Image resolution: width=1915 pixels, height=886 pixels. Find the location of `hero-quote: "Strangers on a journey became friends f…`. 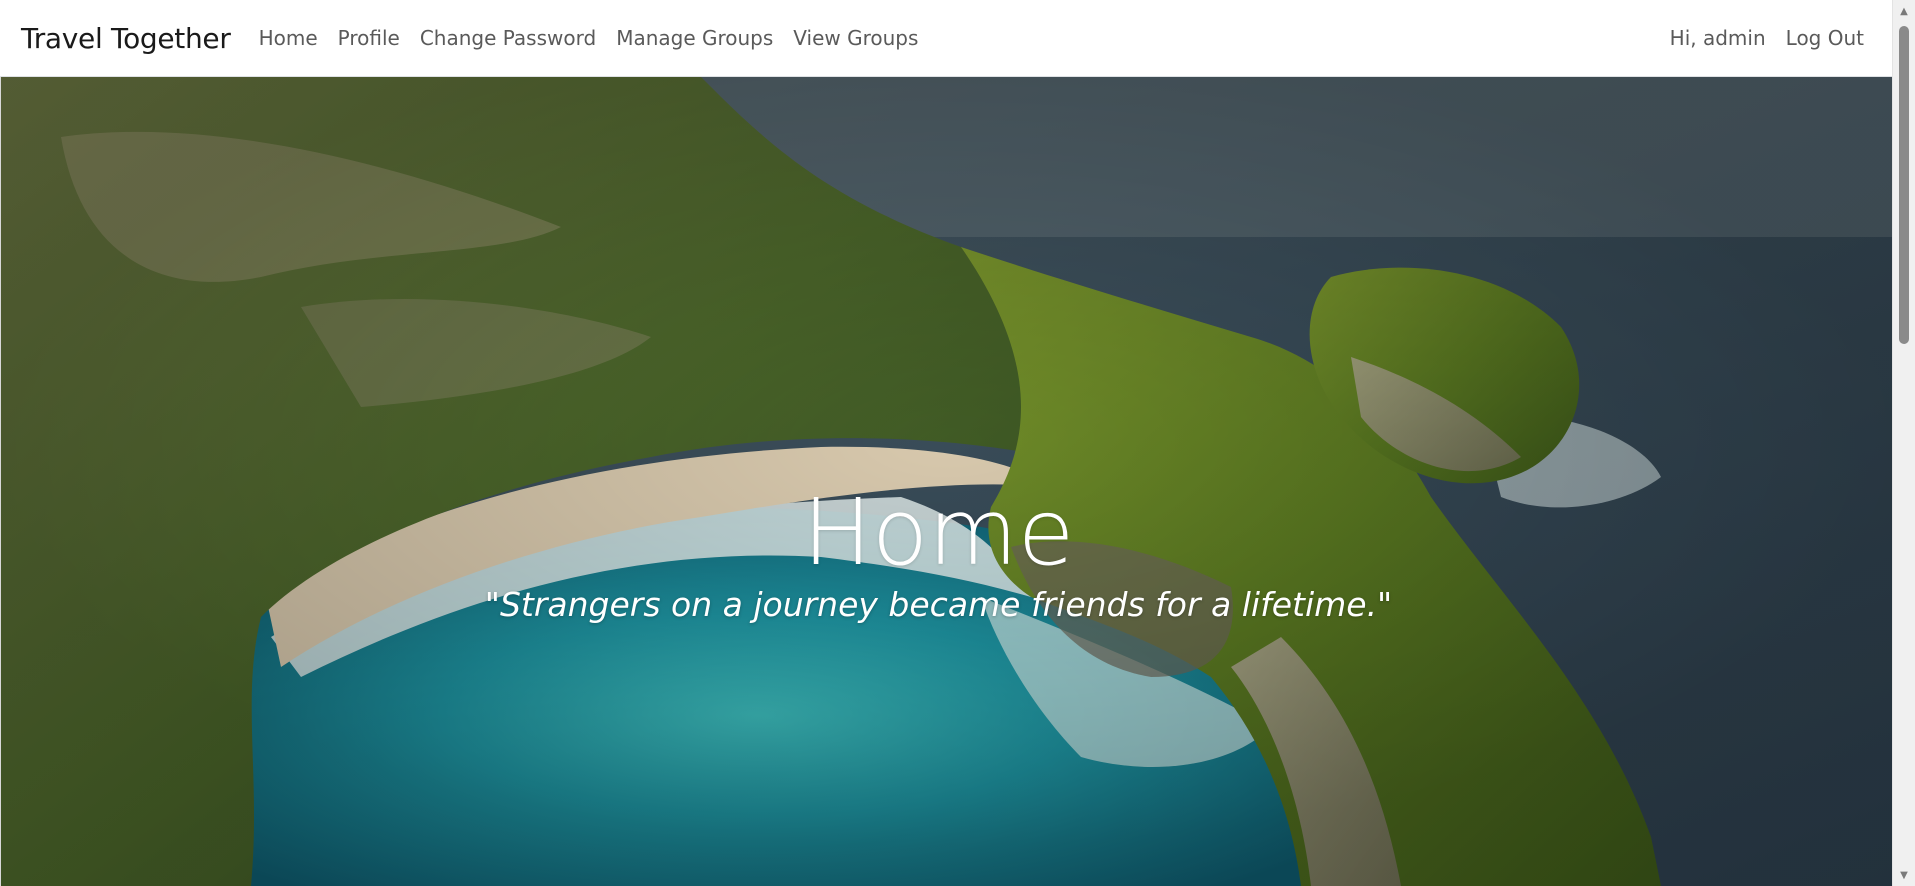

hero-quote: "Strangers on a journey became friends f… is located at coordinates (938, 604).